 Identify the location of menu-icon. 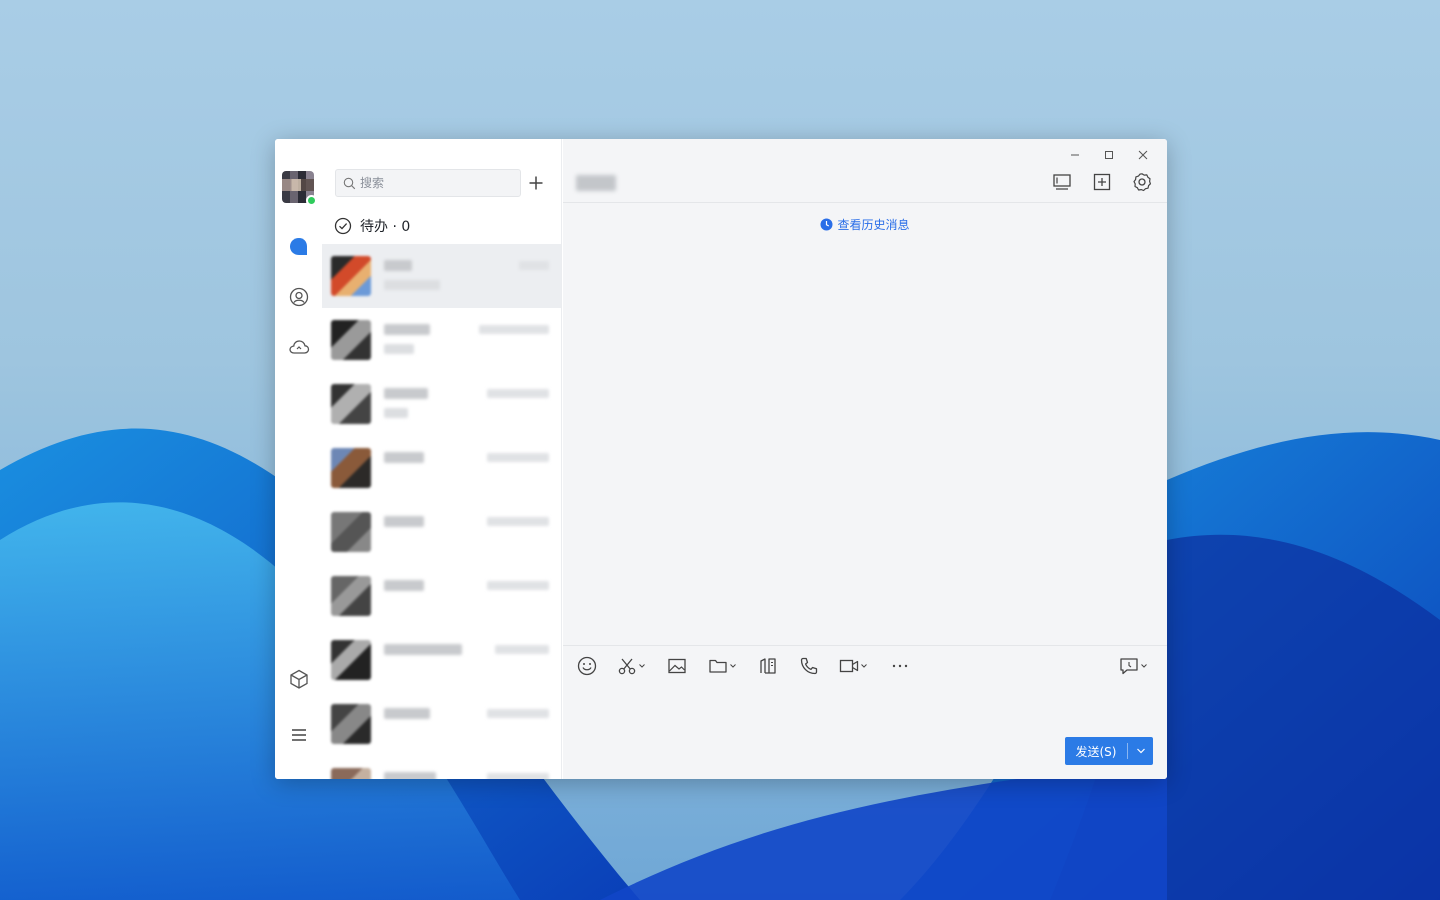
(299, 735).